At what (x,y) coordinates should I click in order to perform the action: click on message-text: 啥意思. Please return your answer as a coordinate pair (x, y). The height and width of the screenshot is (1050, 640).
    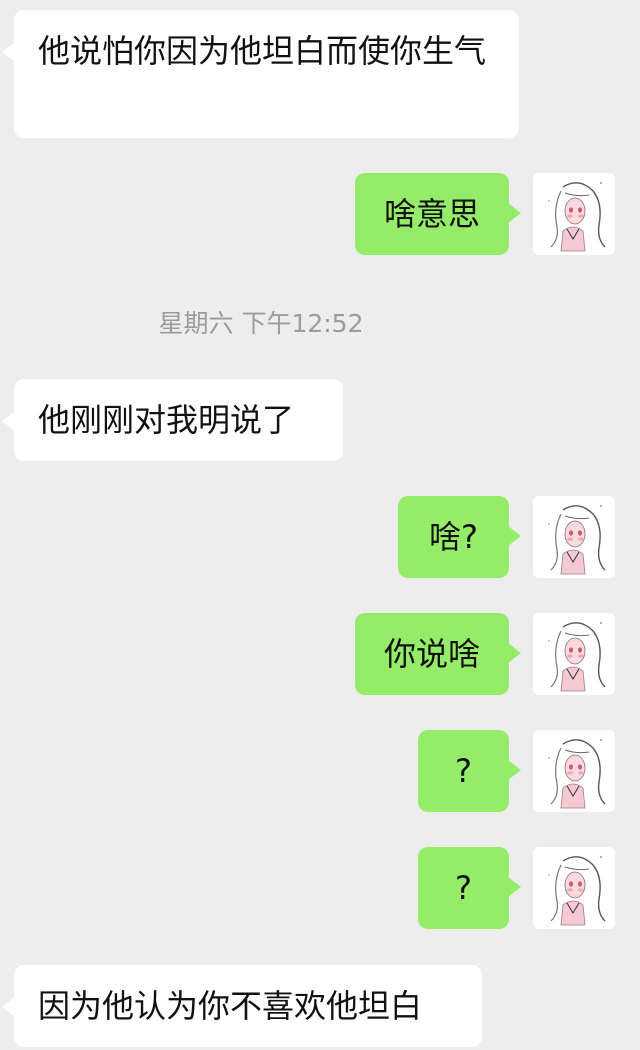
    Looking at the image, I should click on (431, 214).